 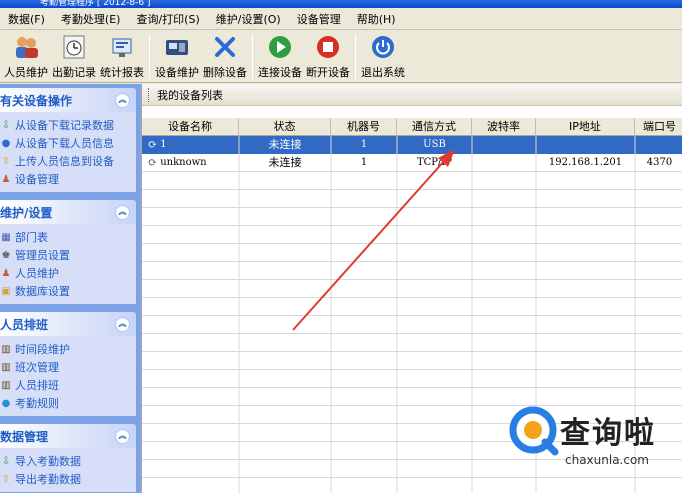 What do you see at coordinates (183, 162) in the screenshot?
I see `device-name: unknown` at bounding box center [183, 162].